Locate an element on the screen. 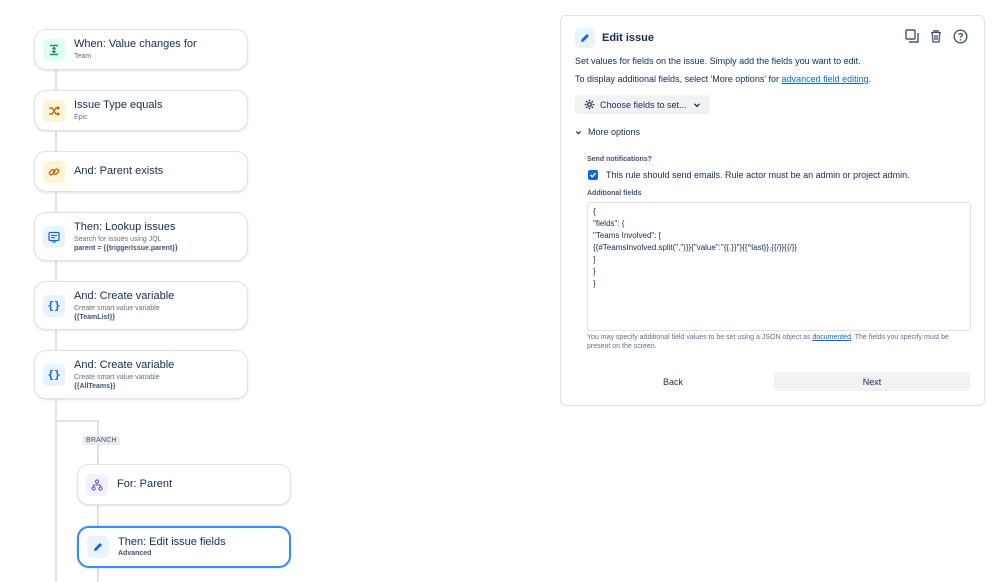 The image size is (999, 582). hierarchy-icon is located at coordinates (97, 484).